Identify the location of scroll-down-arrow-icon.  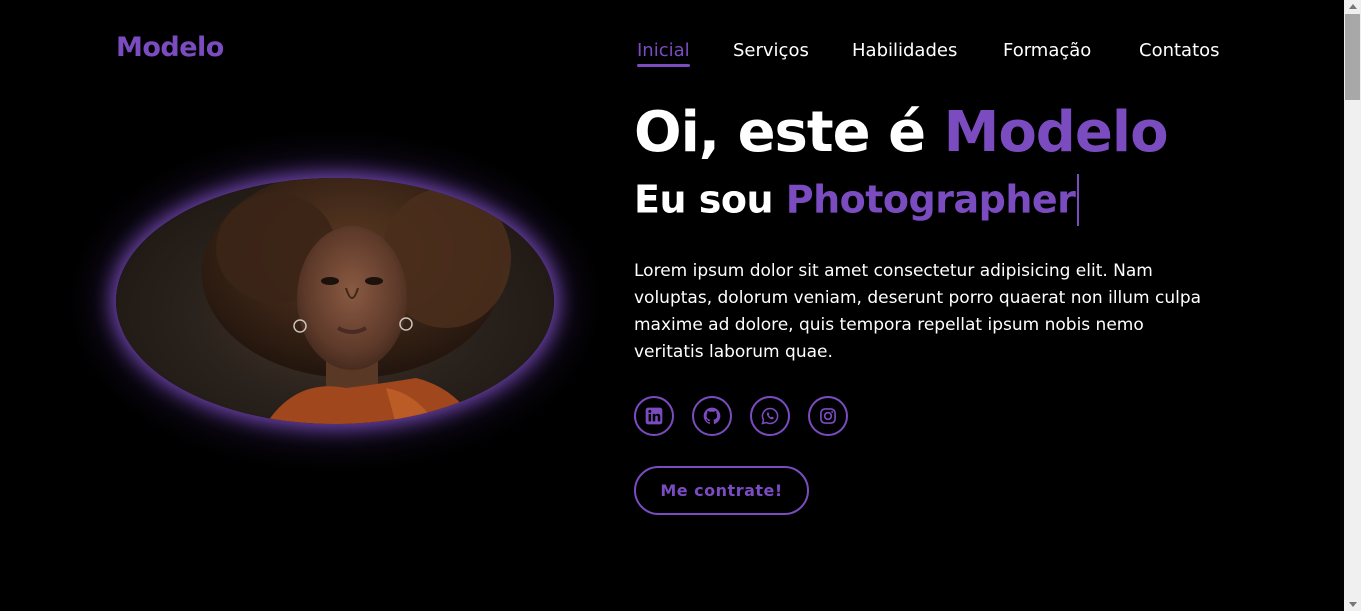
(1353, 604).